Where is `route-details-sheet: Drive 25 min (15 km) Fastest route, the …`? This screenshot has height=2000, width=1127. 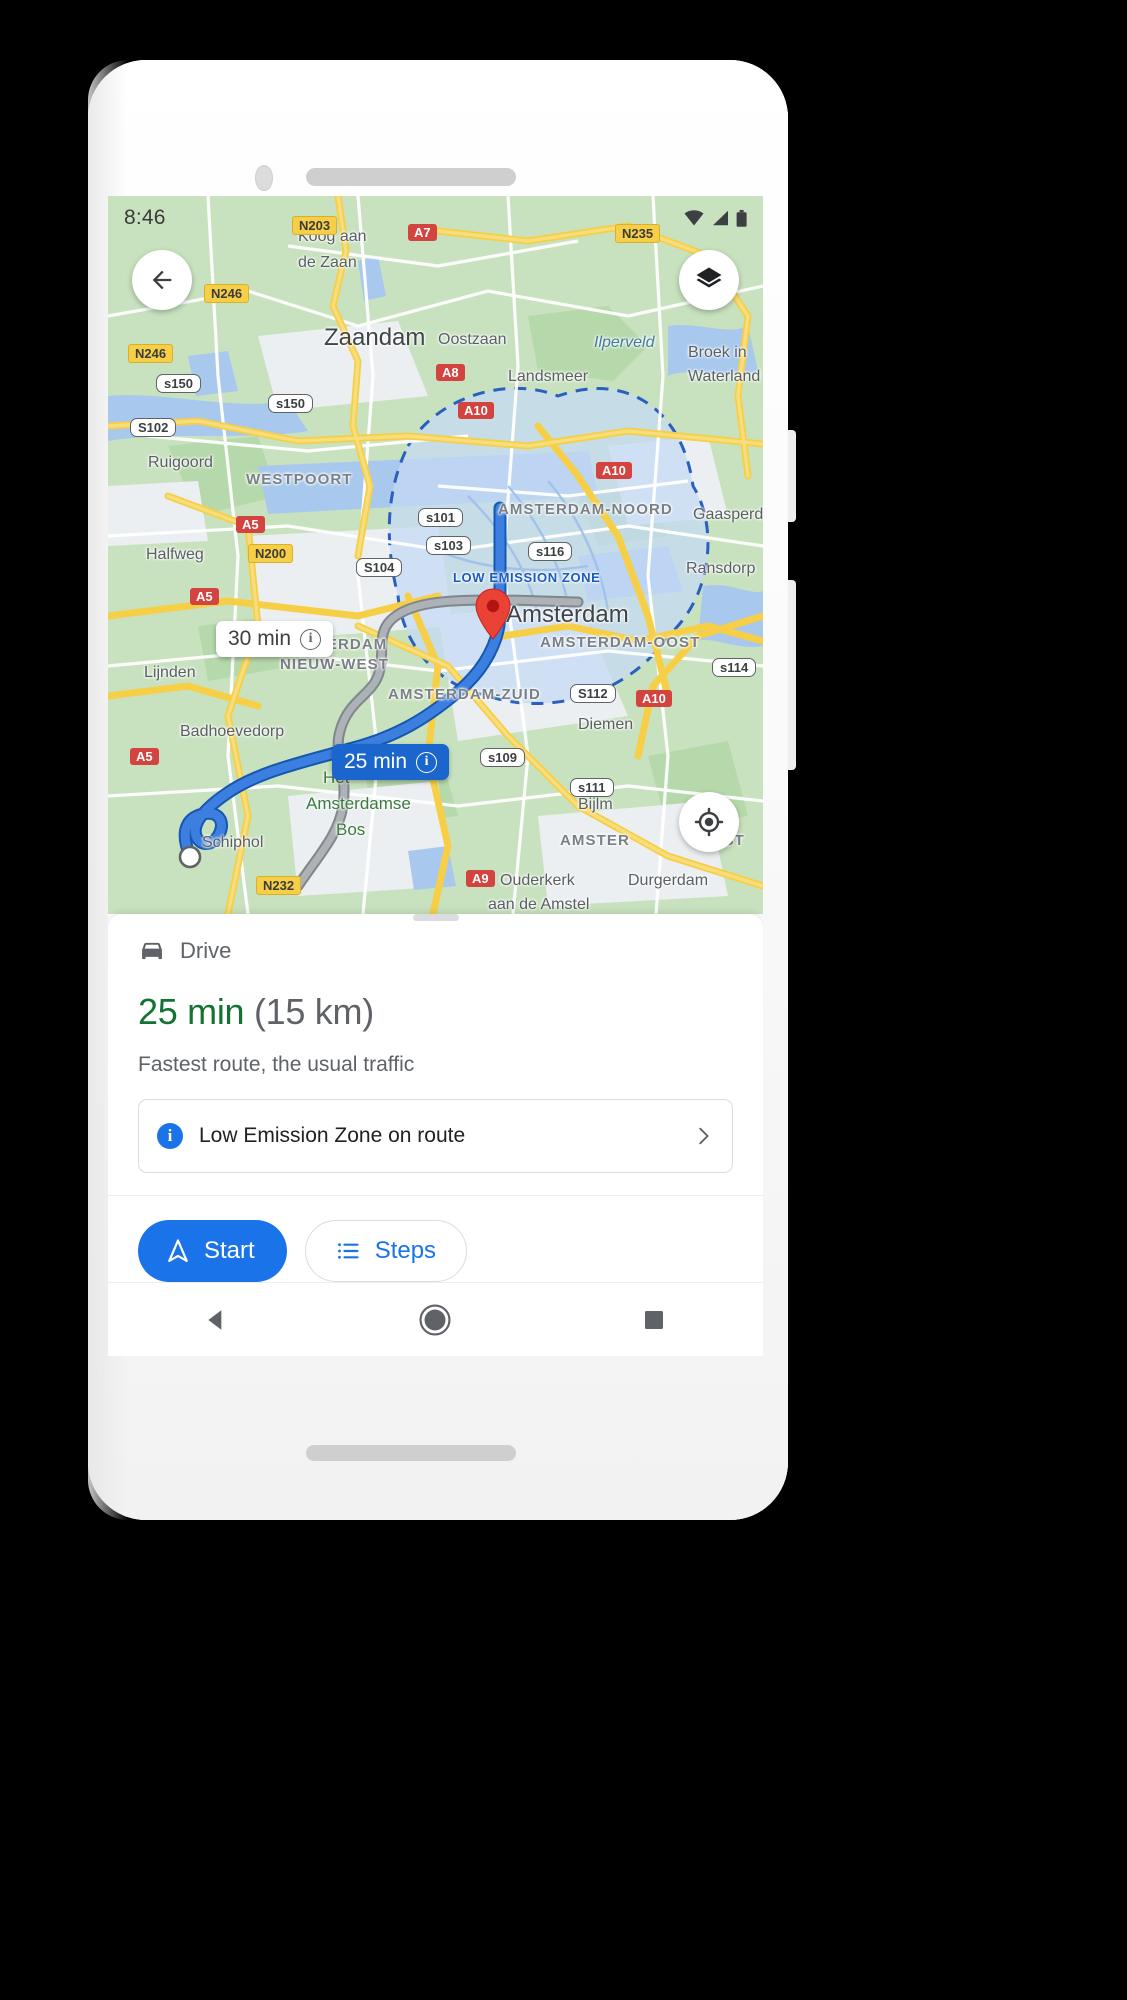 route-details-sheet: Drive 25 min (15 km) Fastest route, the … is located at coordinates (435, 1135).